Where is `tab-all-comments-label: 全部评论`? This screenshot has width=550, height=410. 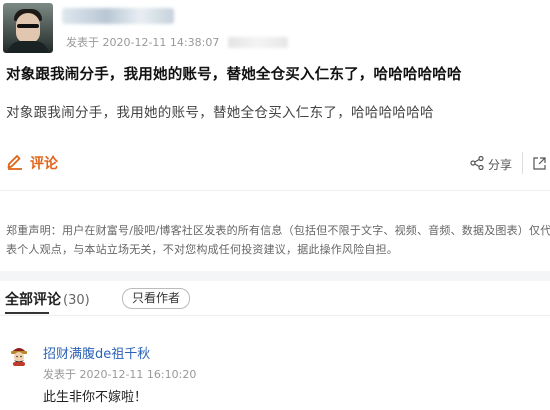
tab-all-comments-label: 全部评论 is located at coordinates (33, 300).